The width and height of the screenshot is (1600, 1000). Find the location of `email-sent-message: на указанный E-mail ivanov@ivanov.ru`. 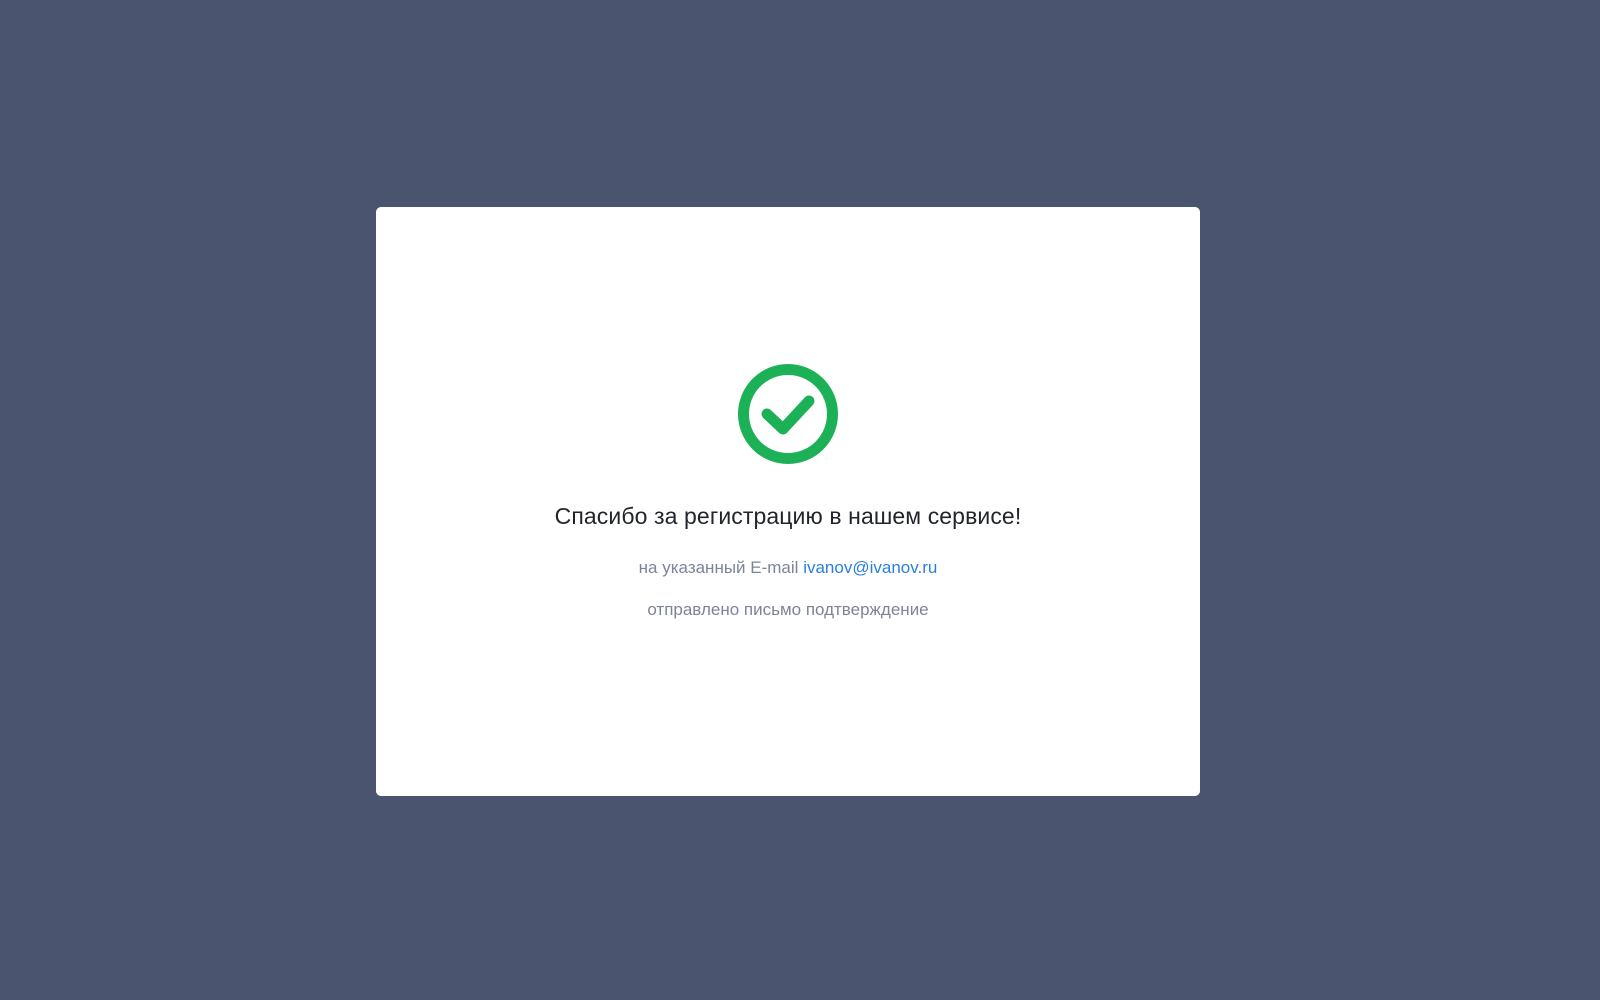

email-sent-message: на указанный E-mail ivanov@ivanov.ru is located at coordinates (788, 568).